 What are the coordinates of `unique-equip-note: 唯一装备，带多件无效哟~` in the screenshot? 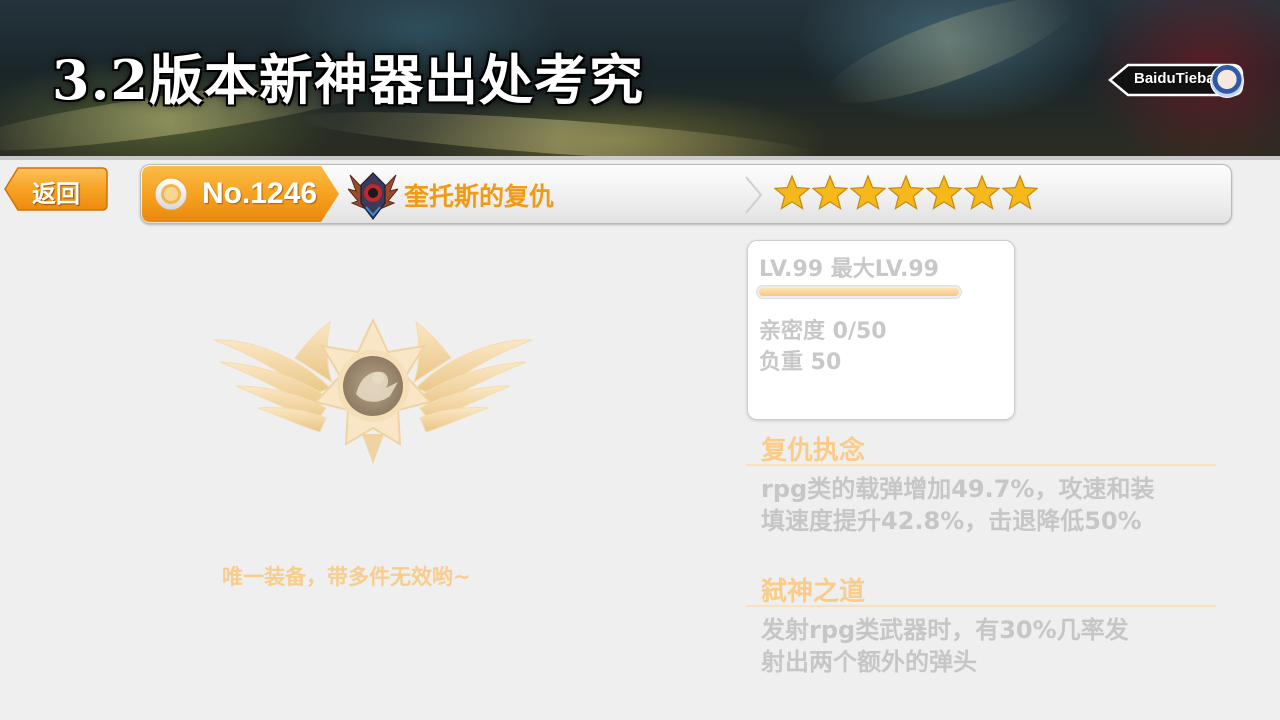 It's located at (346, 577).